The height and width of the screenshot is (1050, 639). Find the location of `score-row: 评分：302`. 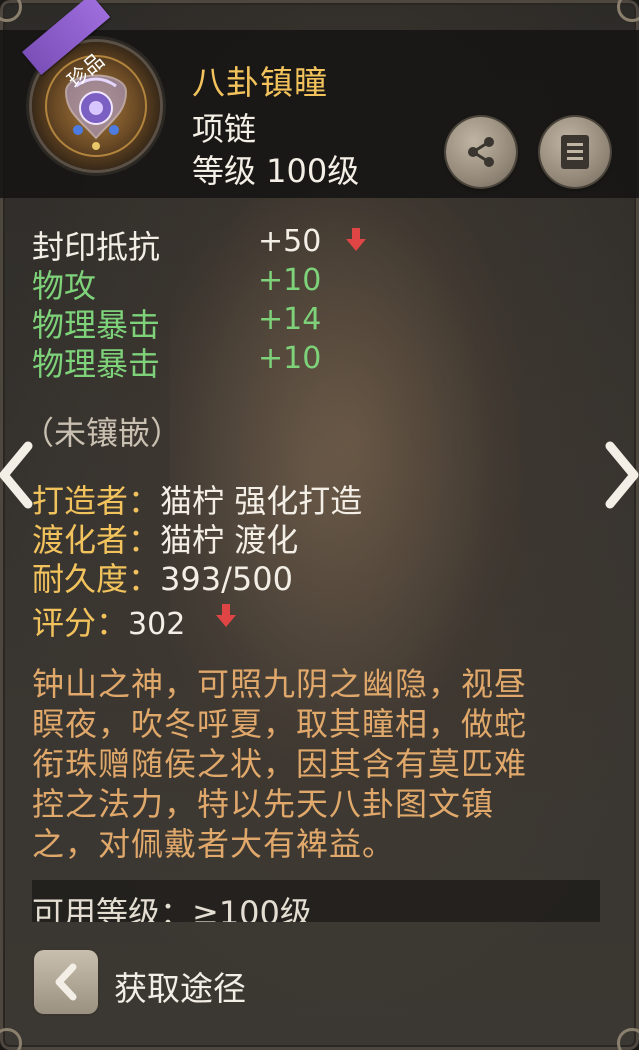

score-row: 评分：302 is located at coordinates (108, 621).